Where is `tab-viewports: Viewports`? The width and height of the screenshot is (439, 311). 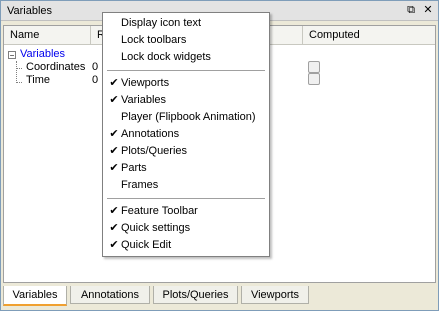
tab-viewports: Viewports is located at coordinates (275, 295).